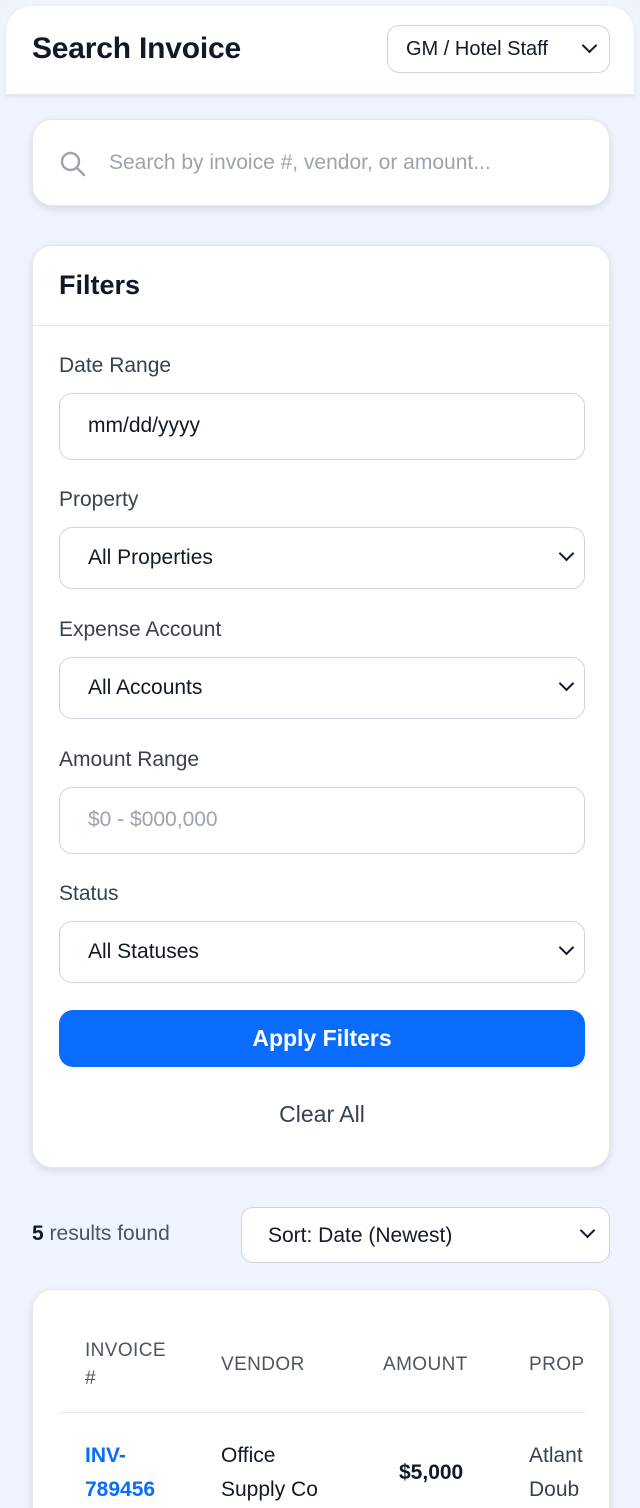 Image resolution: width=640 pixels, height=1508 pixels. What do you see at coordinates (73, 164) in the screenshot?
I see `search-icon` at bounding box center [73, 164].